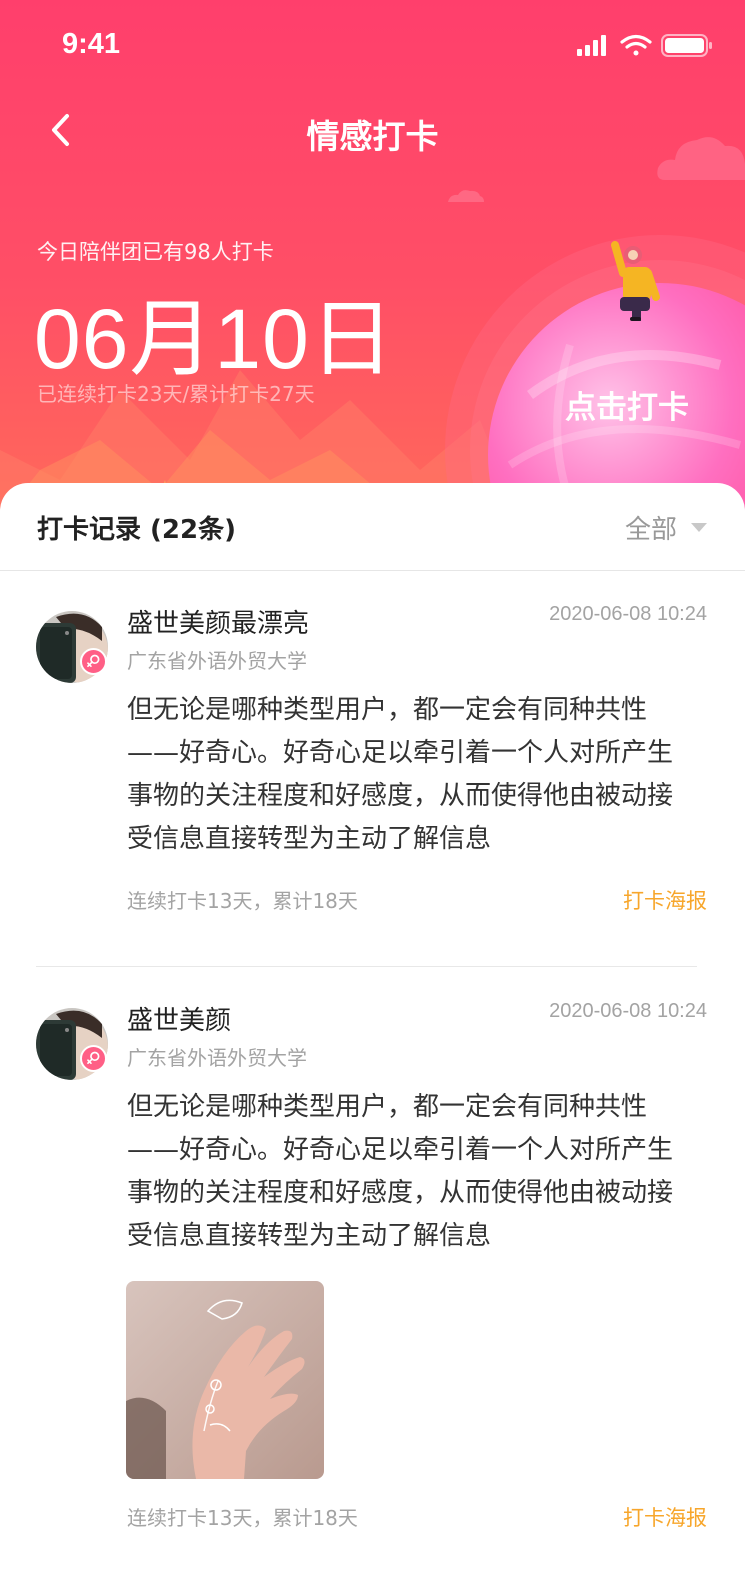 This screenshot has height=1591, width=745. What do you see at coordinates (699, 527) in the screenshot?
I see `dropdown-caret-icon` at bounding box center [699, 527].